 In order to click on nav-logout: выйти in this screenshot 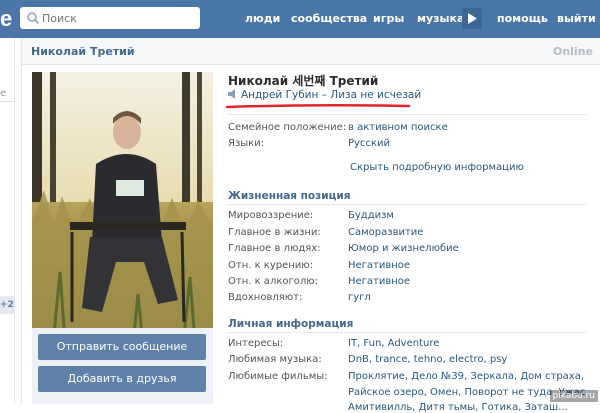, I will do `click(576, 18)`.